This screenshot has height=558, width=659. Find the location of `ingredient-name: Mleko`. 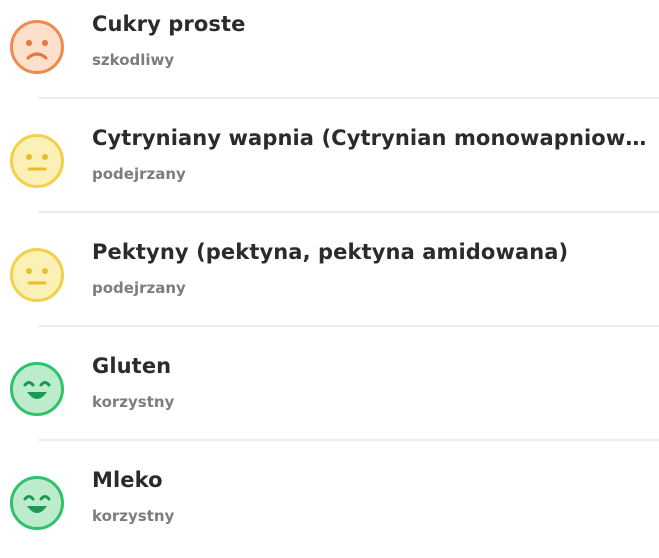

ingredient-name: Mleko is located at coordinates (127, 480).